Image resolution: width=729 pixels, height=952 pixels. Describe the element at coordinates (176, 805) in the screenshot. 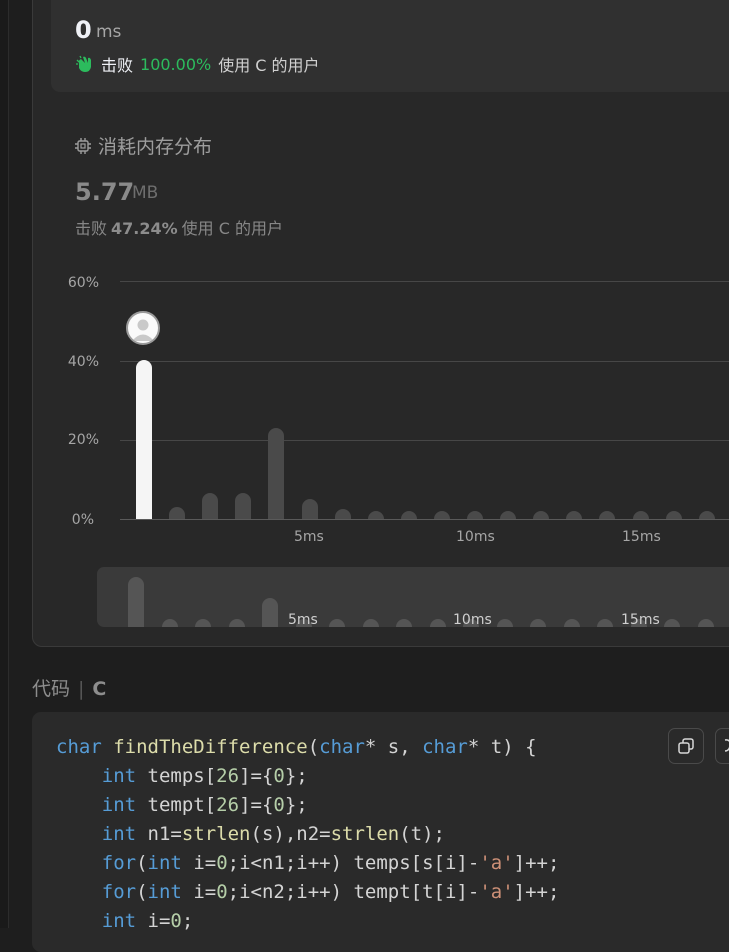

I see `code-token: tempt[` at that location.